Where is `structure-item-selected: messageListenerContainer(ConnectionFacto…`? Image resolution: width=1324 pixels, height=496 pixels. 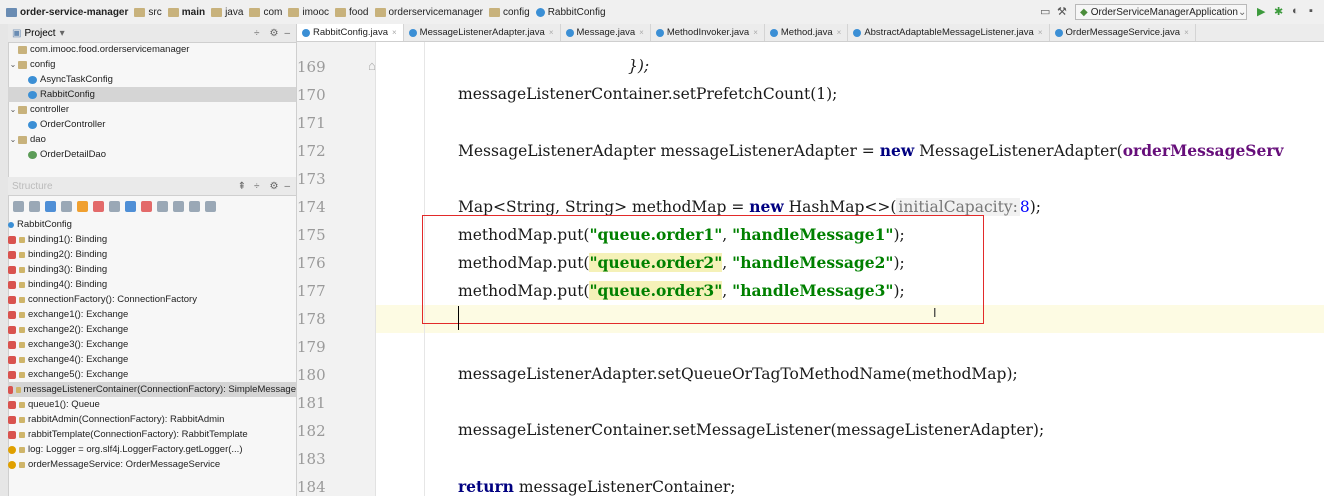
structure-item-selected: messageListenerContainer(ConnectionFacto… is located at coordinates (152, 389).